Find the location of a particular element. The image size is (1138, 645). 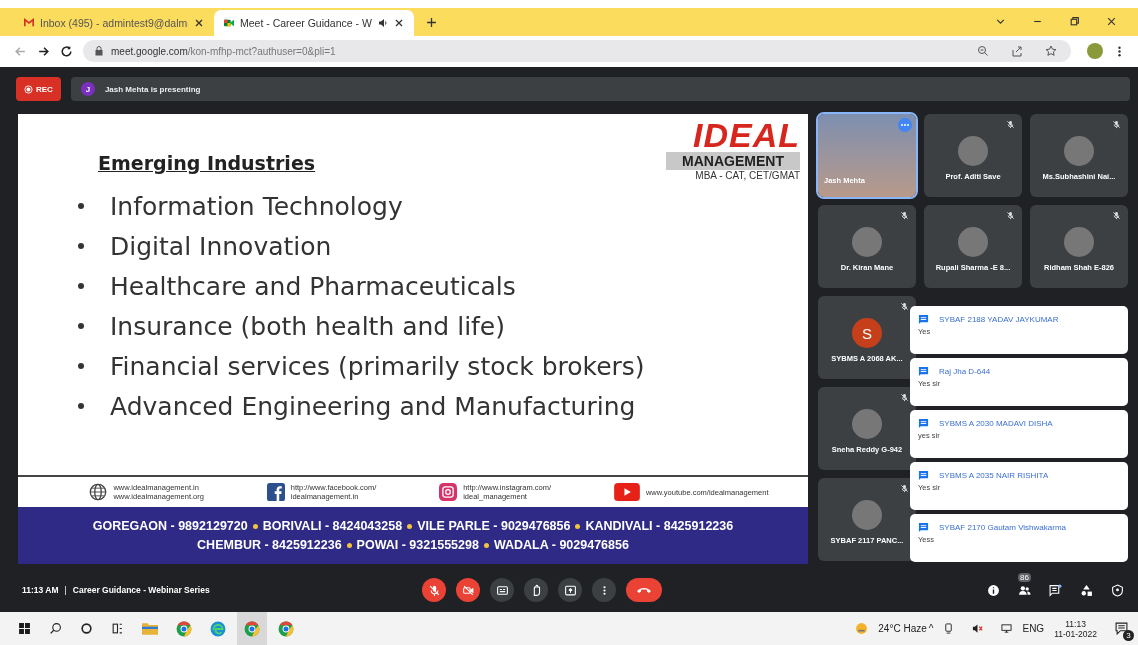

network-icon is located at coordinates (1007, 628).